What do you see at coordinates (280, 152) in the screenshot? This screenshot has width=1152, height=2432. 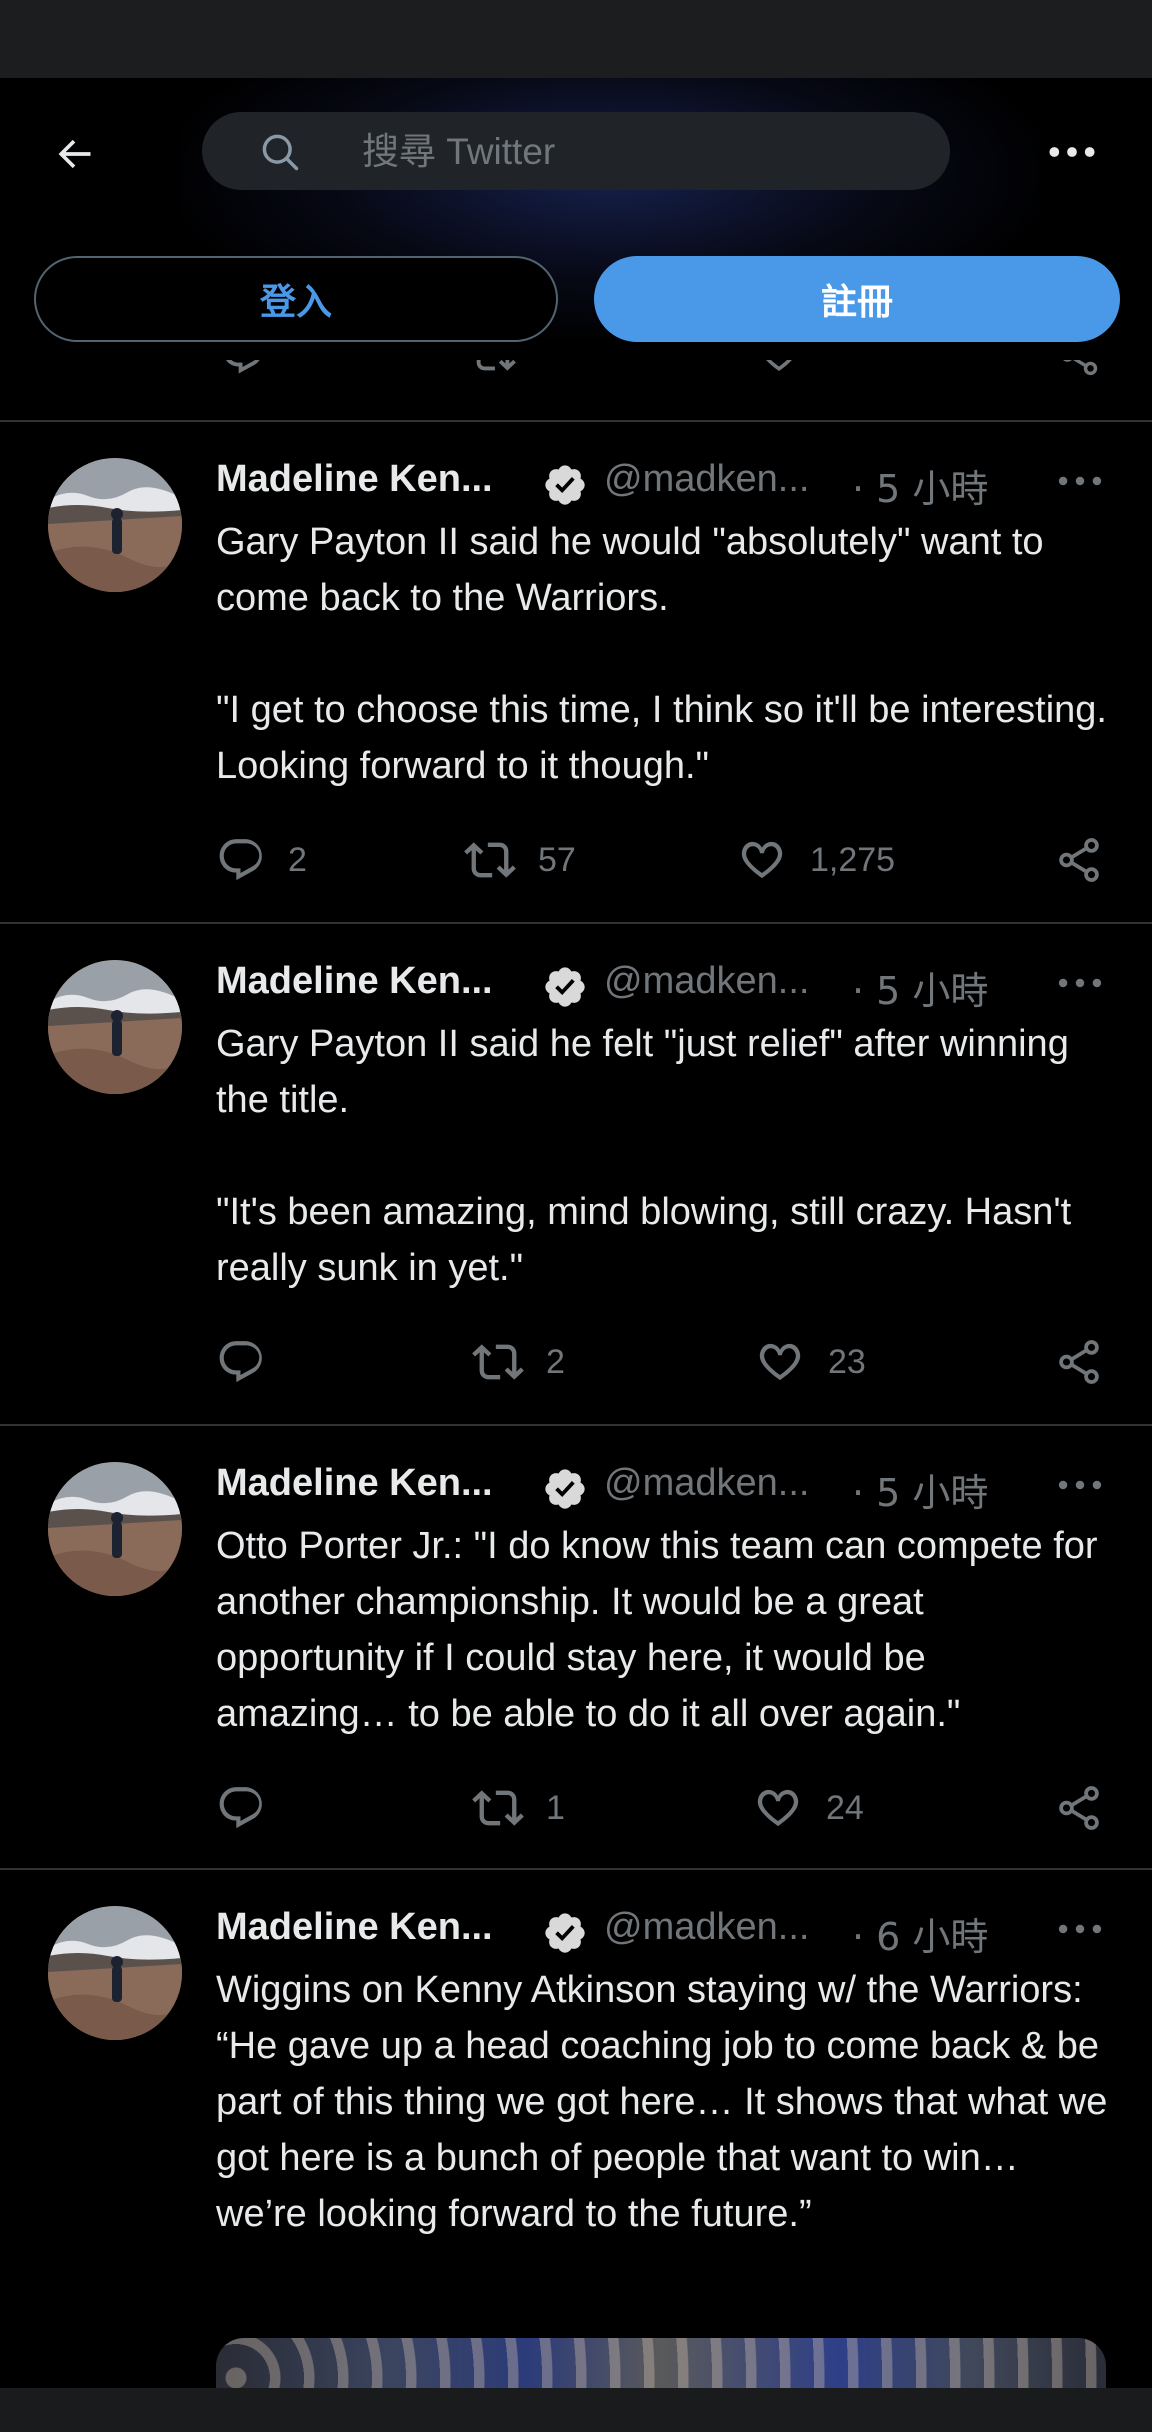 I see `search-icon` at bounding box center [280, 152].